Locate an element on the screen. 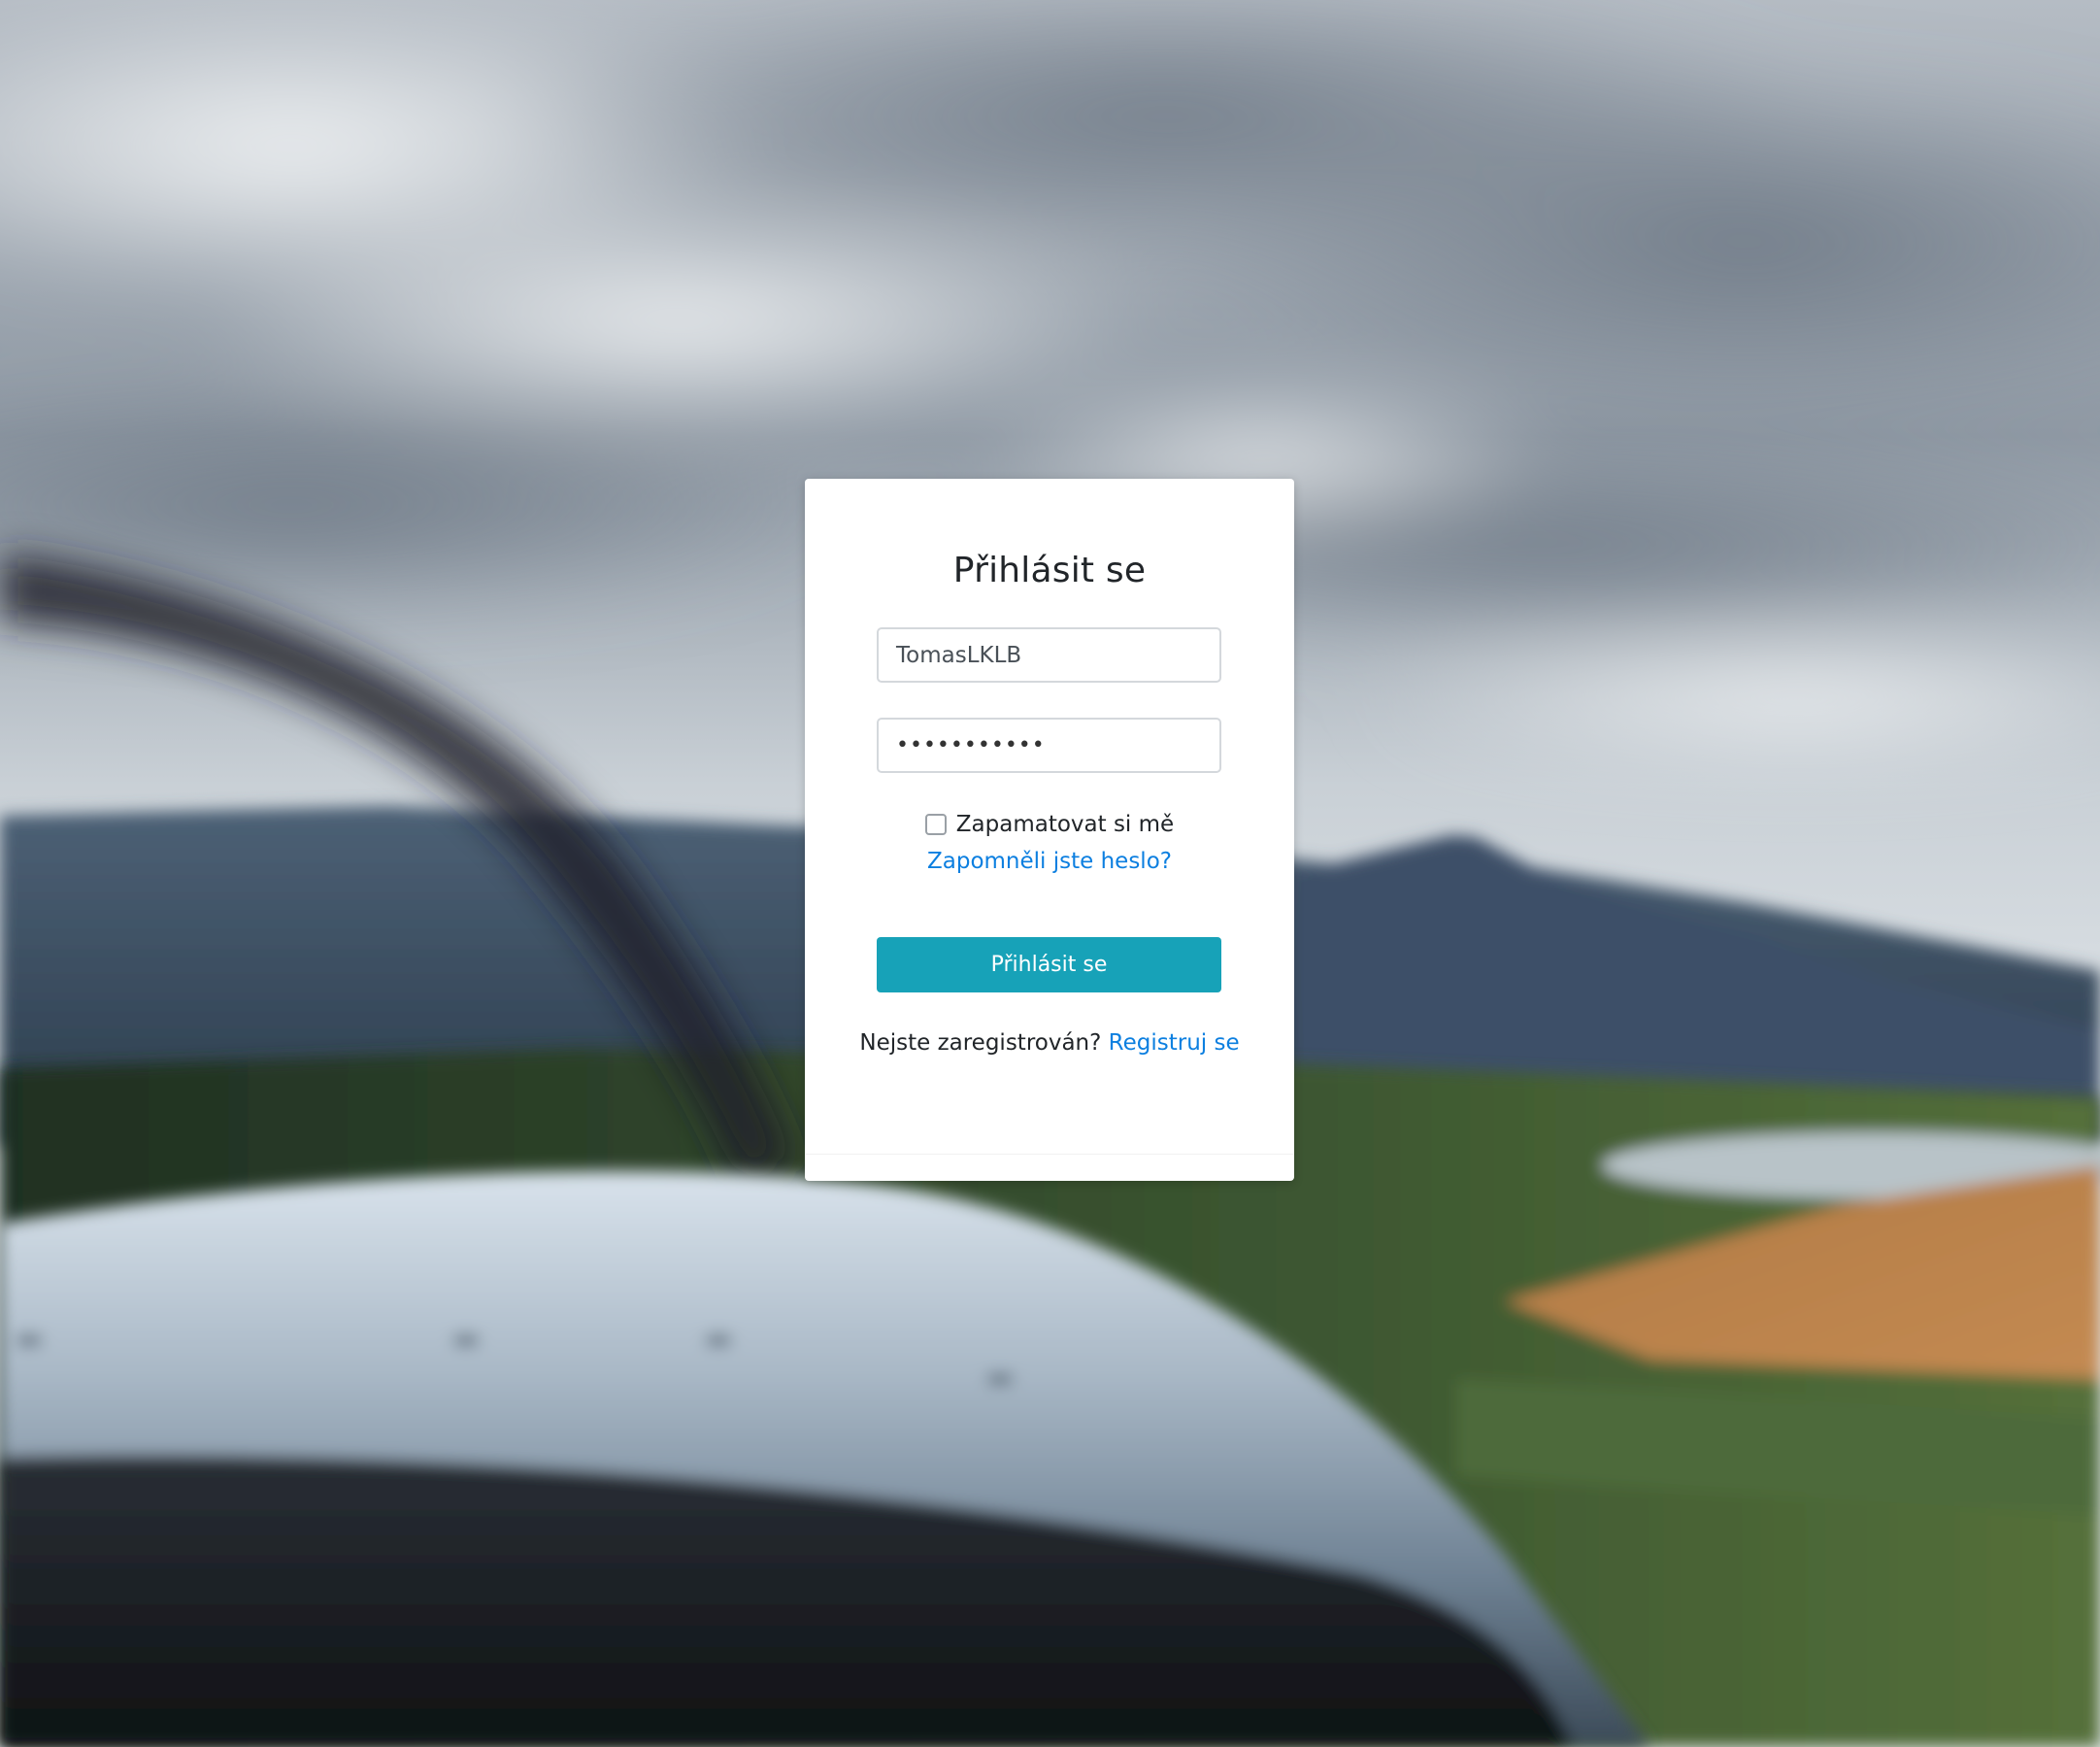 Image resolution: width=2100 pixels, height=1747 pixels. register-row: Nejste zaregistrován? Registruj se is located at coordinates (1050, 1043).